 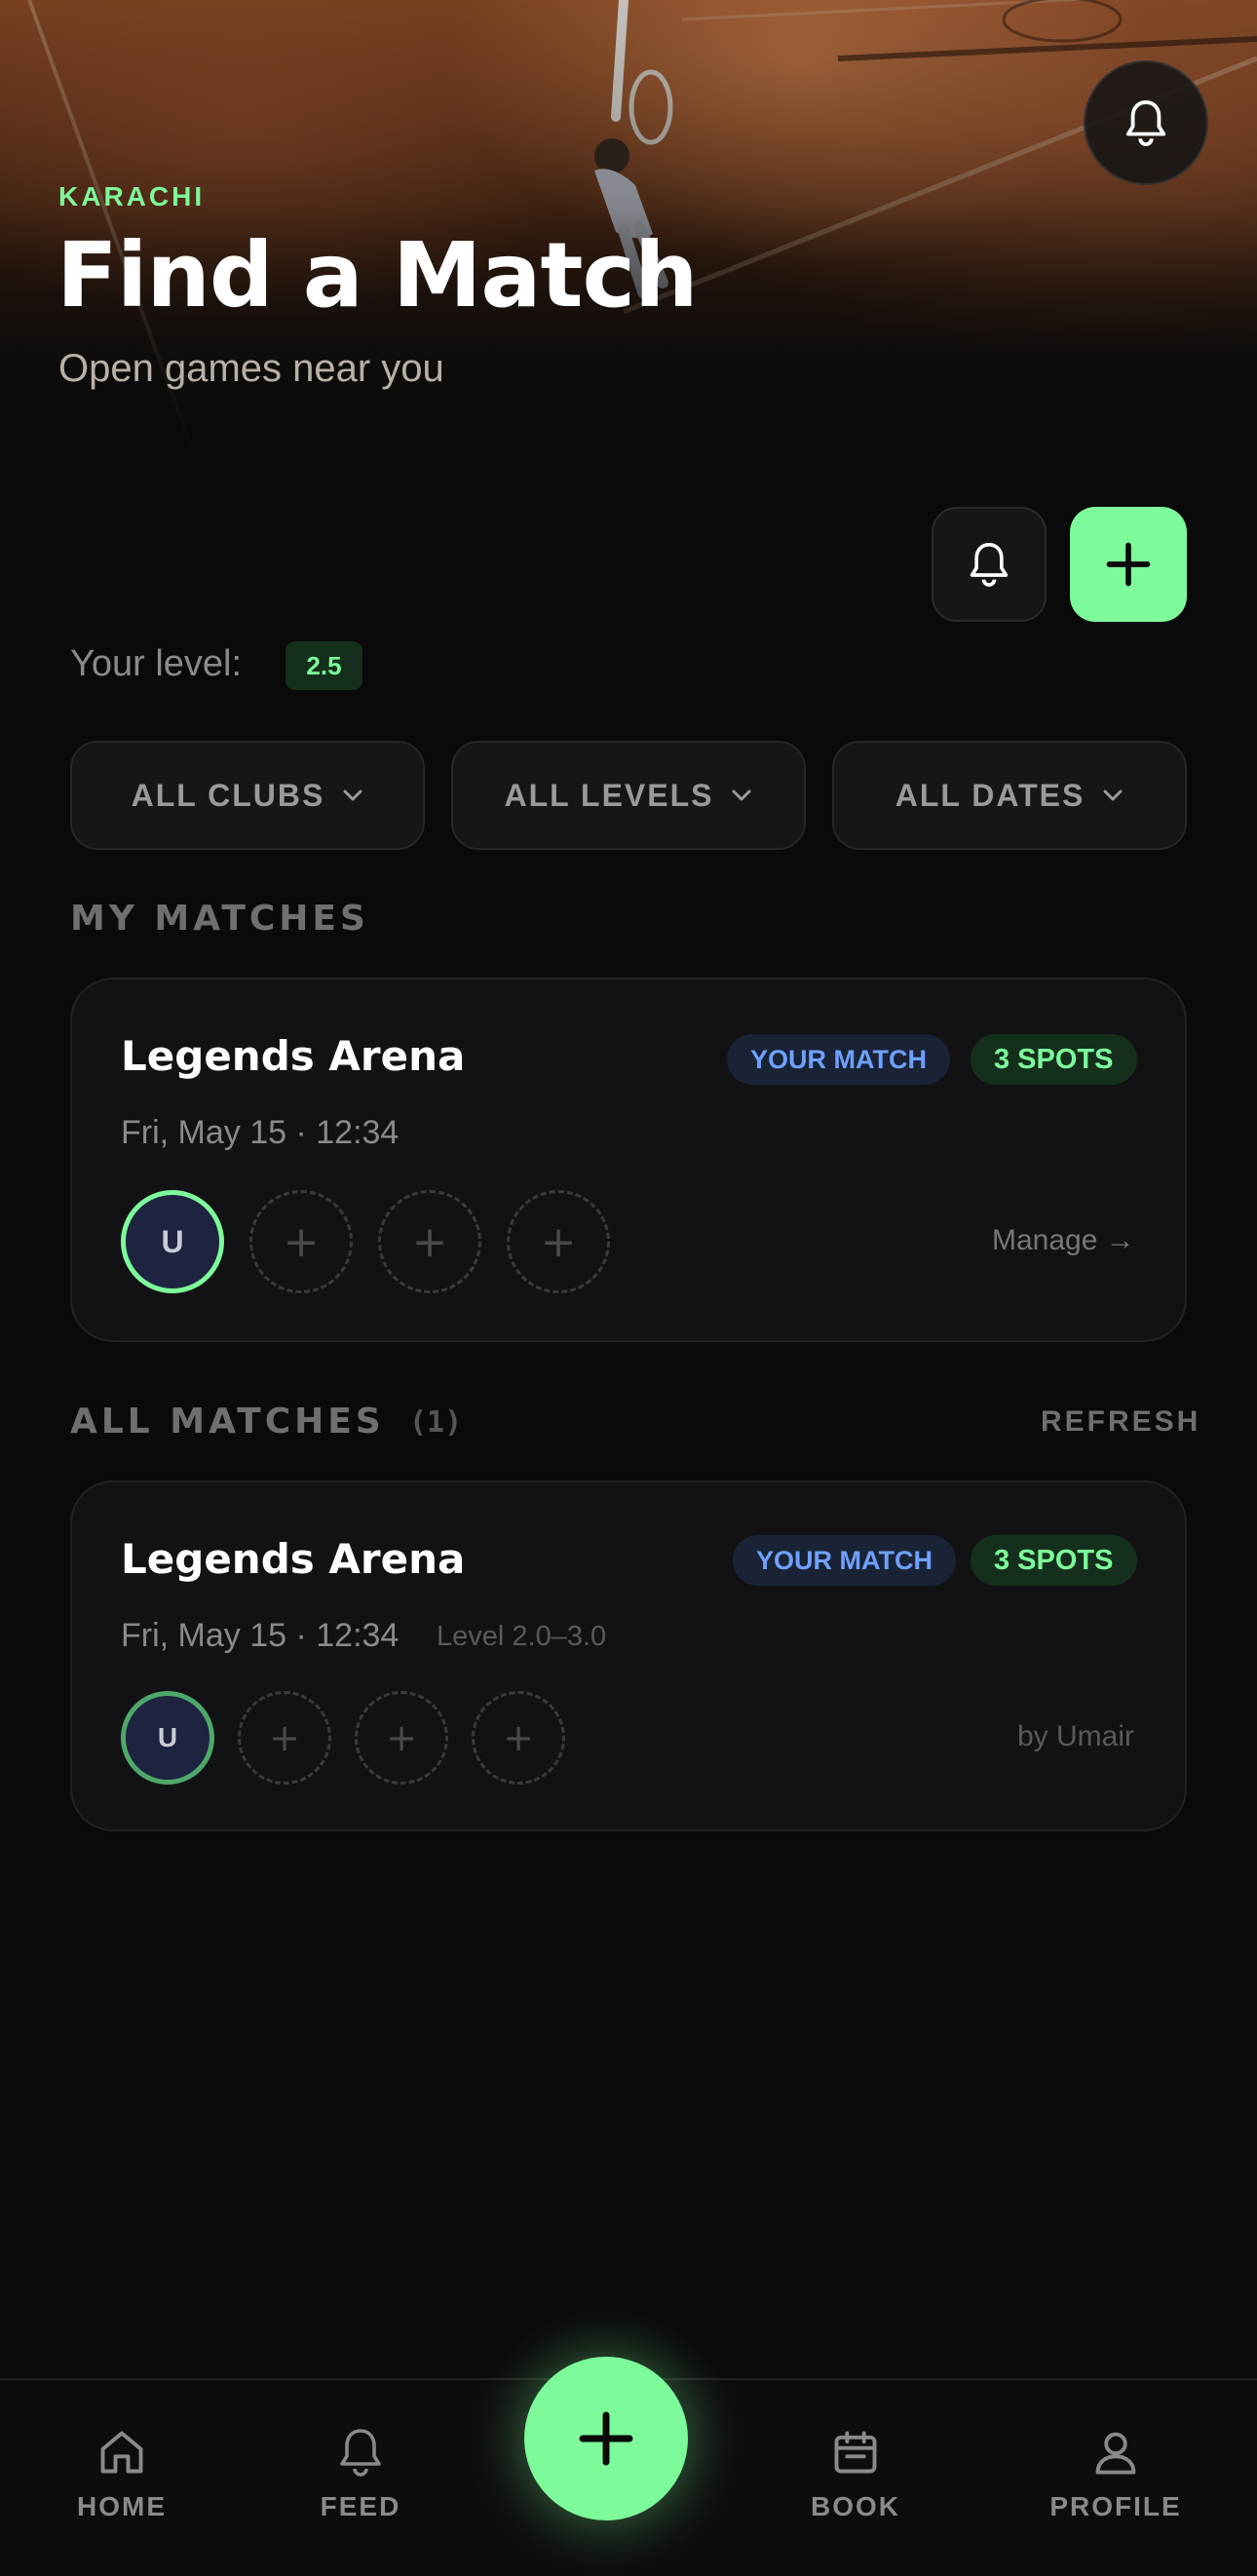 I want to click on level-label: Your level:, so click(x=156, y=663).